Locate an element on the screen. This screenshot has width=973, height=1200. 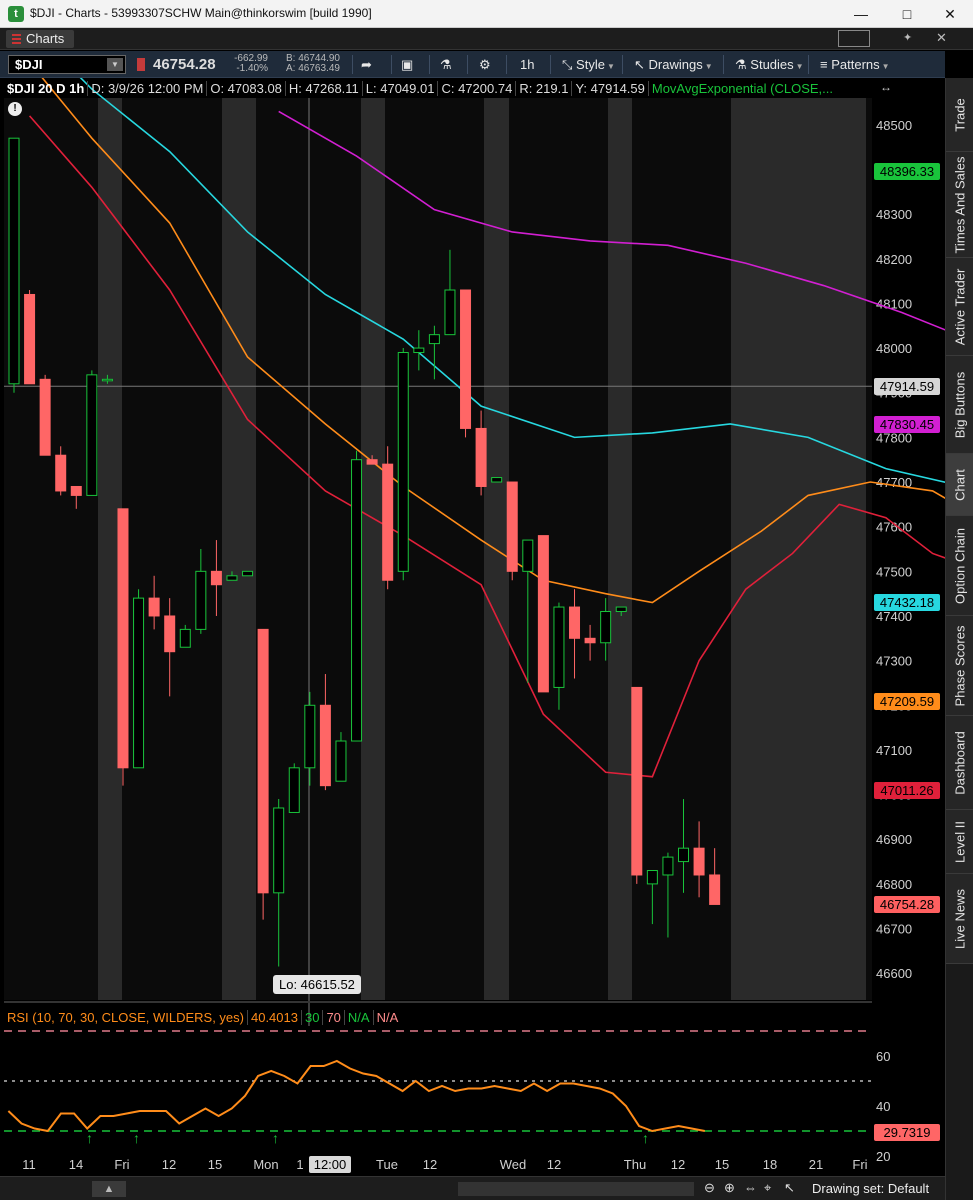
sidetab-dashboard: Dashboard is located at coordinates (959, 763).